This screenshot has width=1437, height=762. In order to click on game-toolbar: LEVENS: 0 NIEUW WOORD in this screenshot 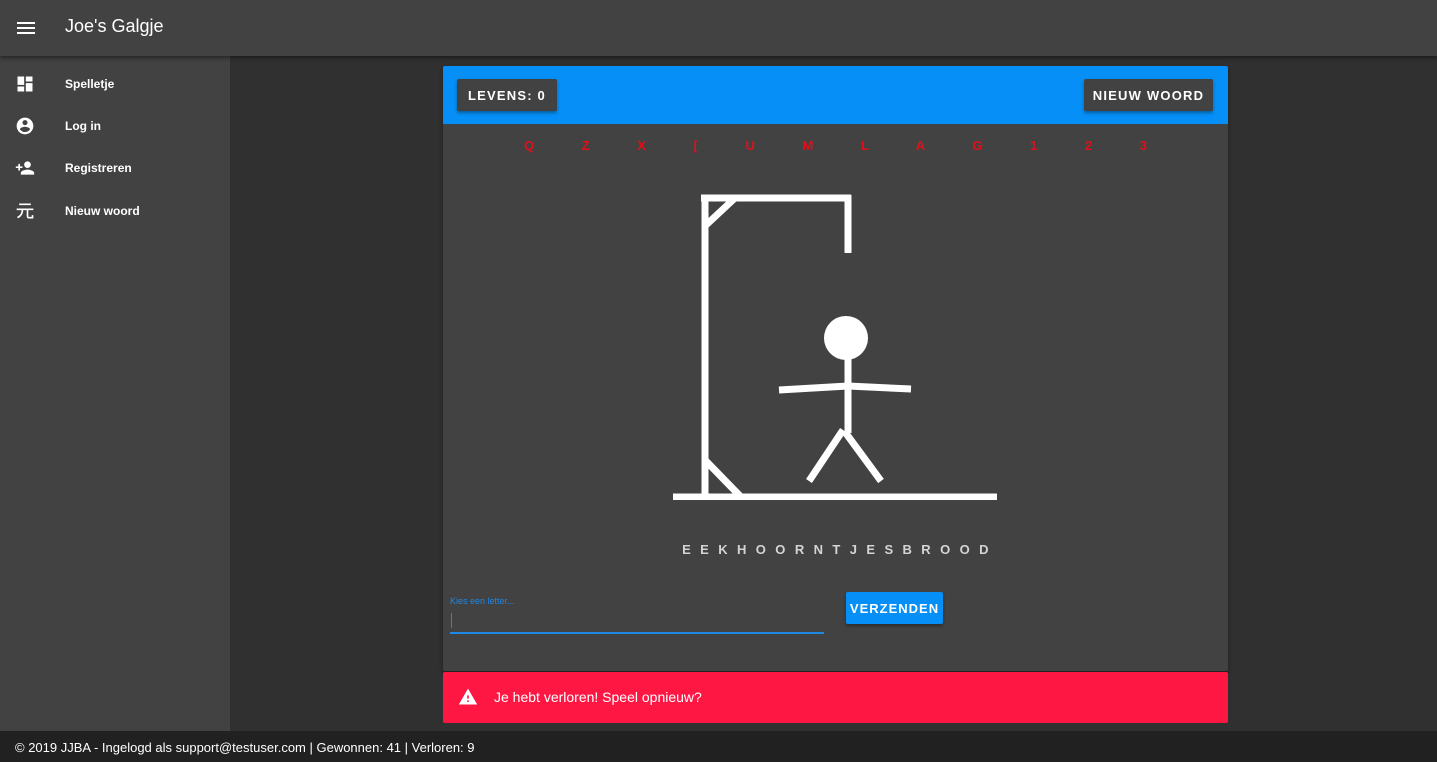, I will do `click(835, 95)`.